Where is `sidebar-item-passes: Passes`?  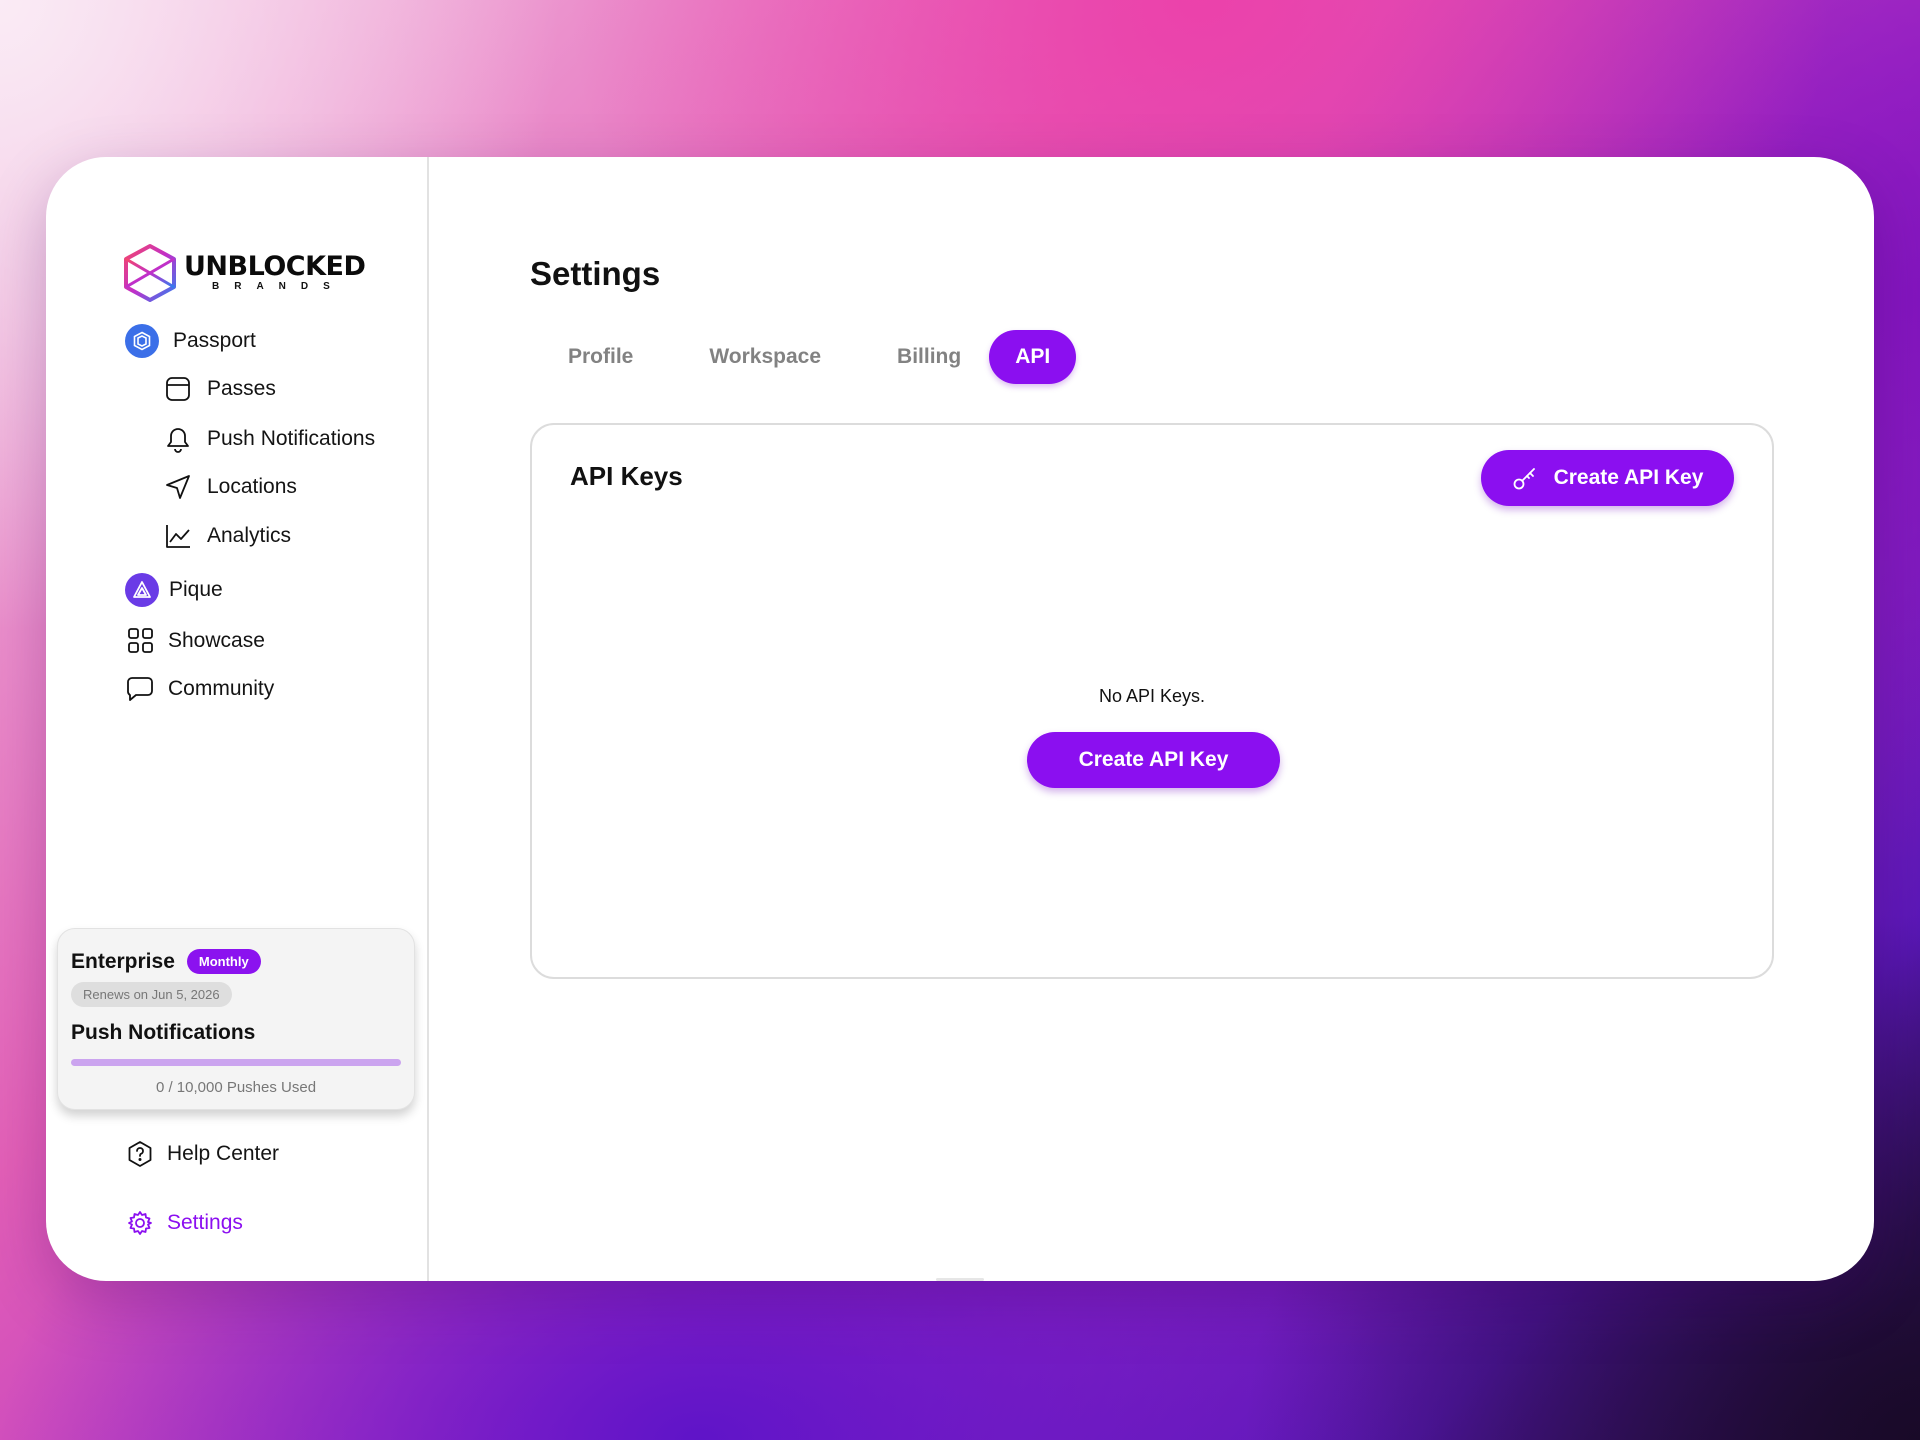
sidebar-item-passes: Passes is located at coordinates (220, 389).